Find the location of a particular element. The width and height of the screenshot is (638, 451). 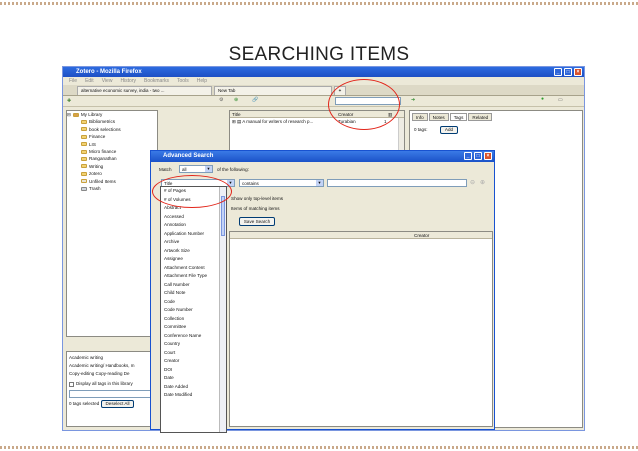

new-collection-icon: ✚ is located at coordinates (69, 101).